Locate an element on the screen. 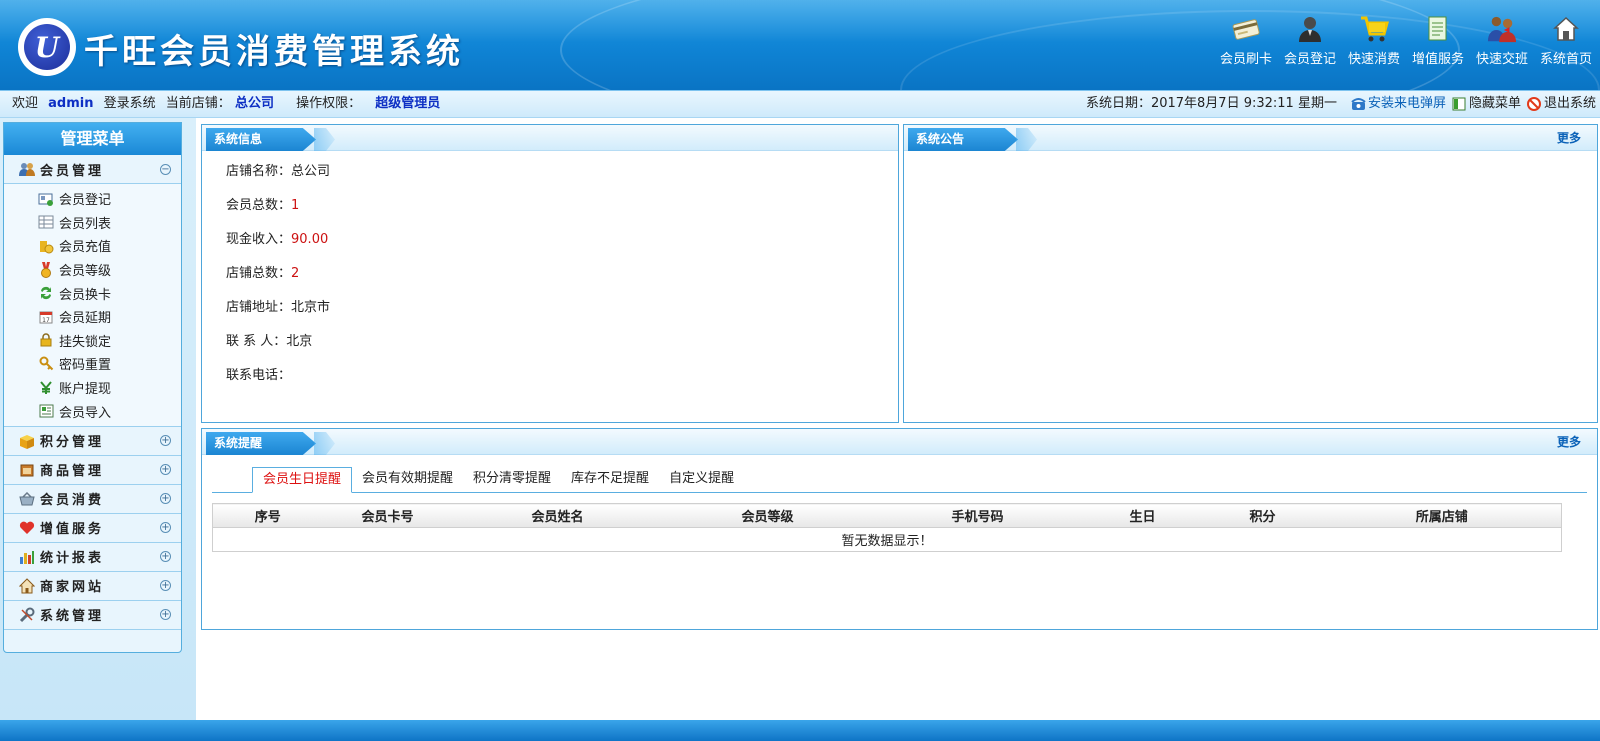 The height and width of the screenshot is (741, 1600). tools-icon is located at coordinates (27, 615).